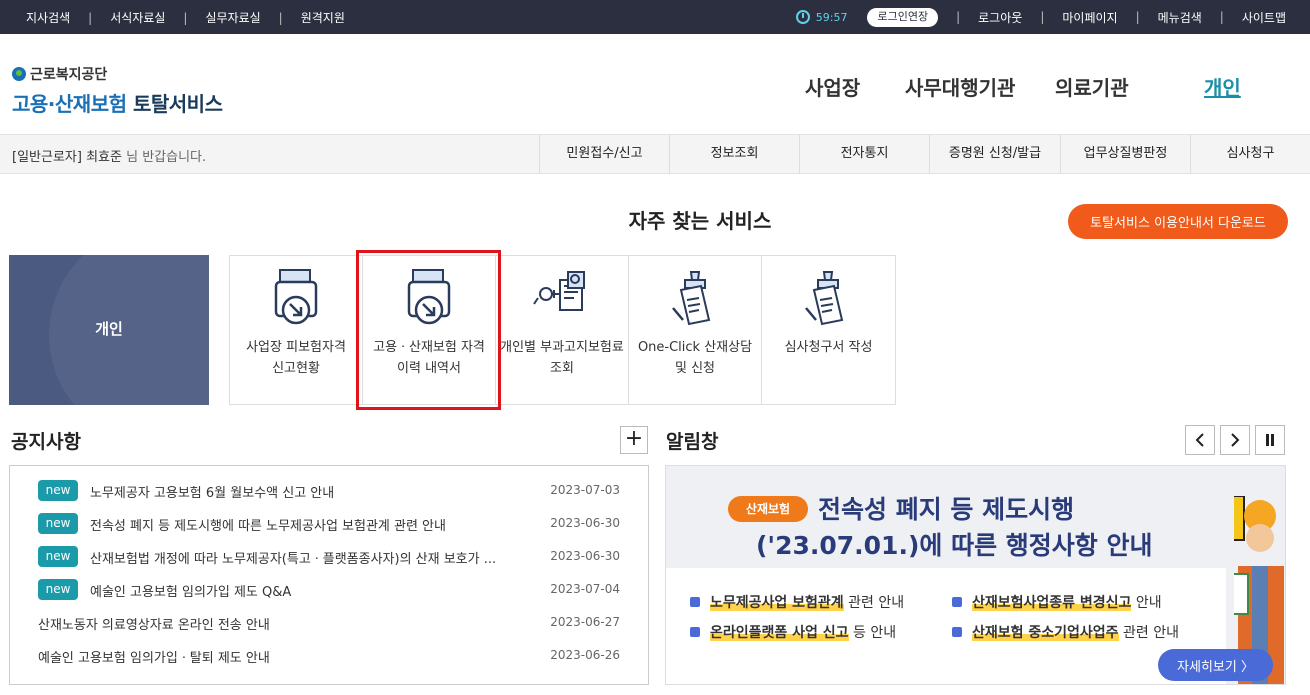 The height and width of the screenshot is (695, 1310). Describe the element at coordinates (329, 490) in the screenshot. I see `notice-row: new 노무제공자 고용보험 6월 월보수액 신고 안내 2023-07-03` at that location.